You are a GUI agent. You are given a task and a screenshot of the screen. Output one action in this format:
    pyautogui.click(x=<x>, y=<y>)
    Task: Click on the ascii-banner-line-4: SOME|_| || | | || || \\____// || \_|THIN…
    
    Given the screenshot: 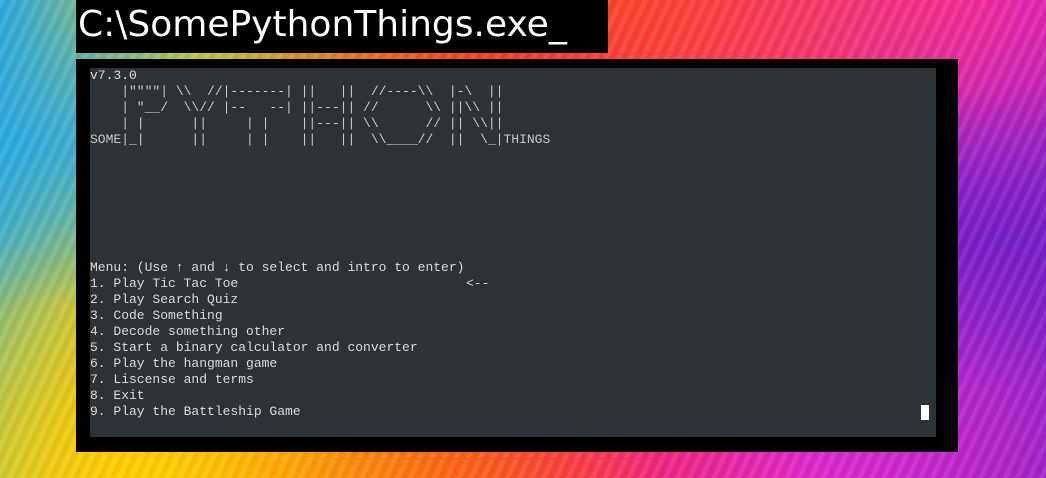 What is the action you would take?
    pyautogui.click(x=320, y=139)
    